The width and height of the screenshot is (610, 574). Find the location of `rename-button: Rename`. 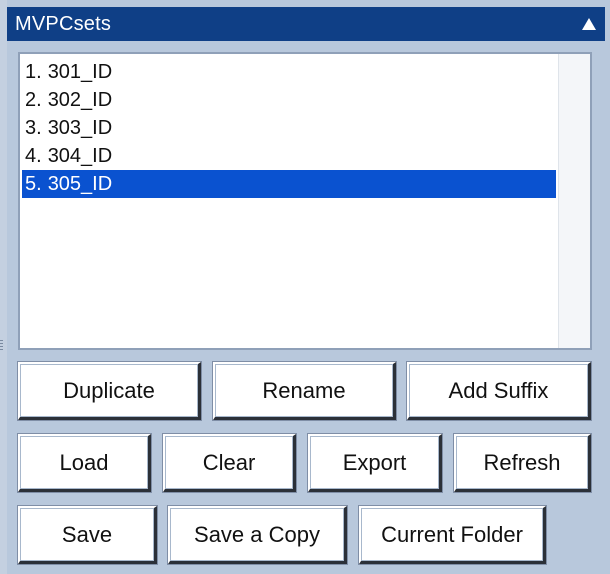

rename-button: Rename is located at coordinates (304, 391).